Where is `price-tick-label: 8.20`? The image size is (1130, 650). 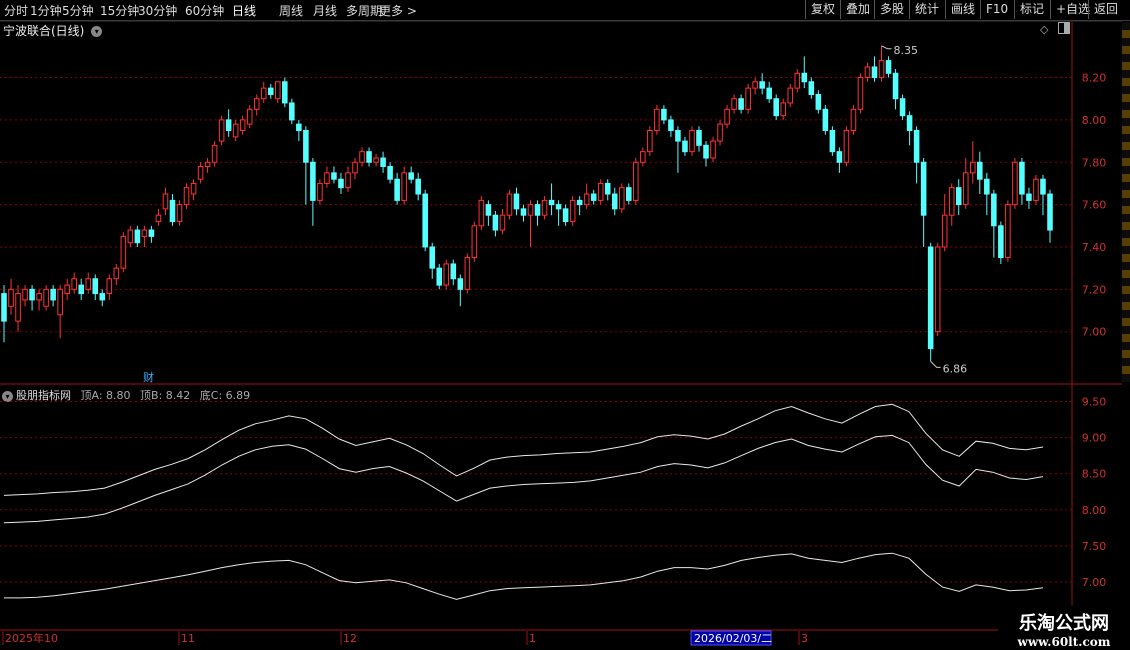
price-tick-label: 8.20 is located at coordinates (1094, 78).